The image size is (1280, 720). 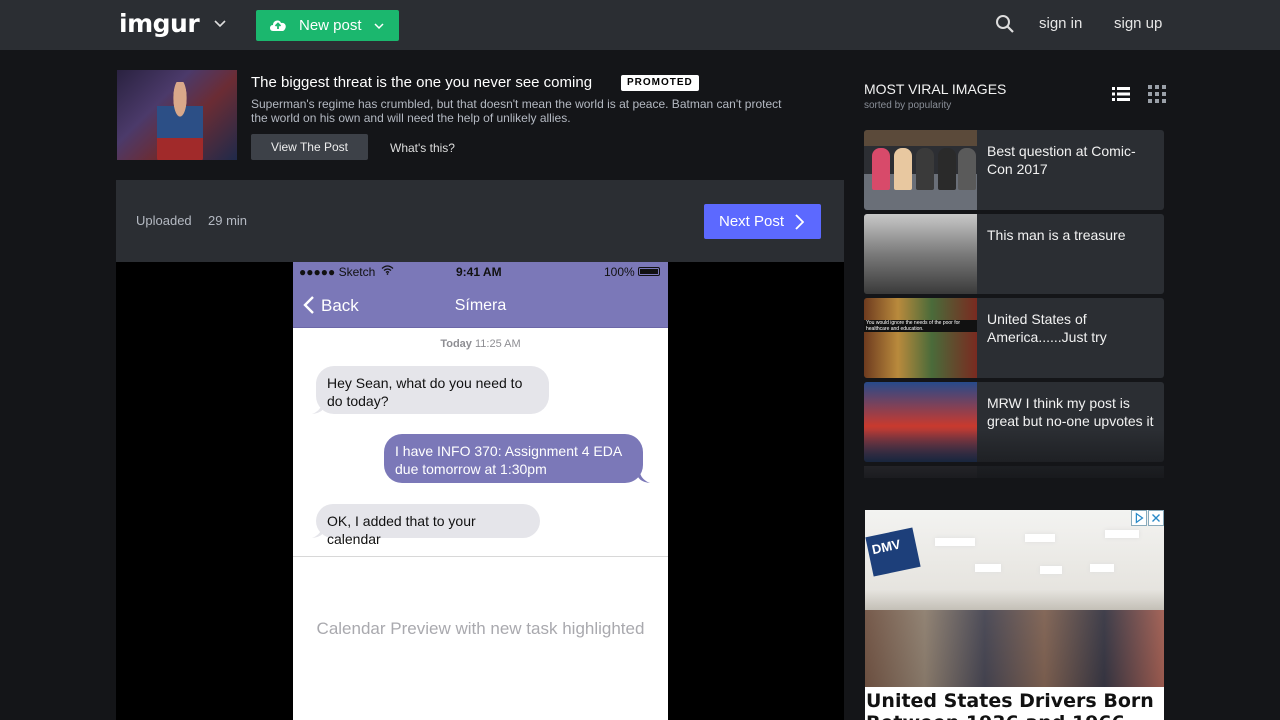 I want to click on view-the-post-button: View The Post, so click(x=309, y=147).